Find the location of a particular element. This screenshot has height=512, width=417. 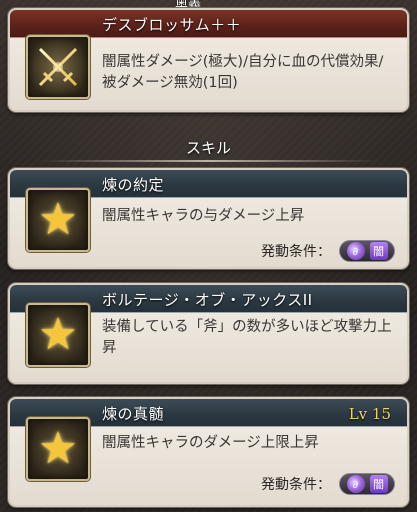

skill-description: 闇属性キャラの与ダメージ上昇 is located at coordinates (203, 216).